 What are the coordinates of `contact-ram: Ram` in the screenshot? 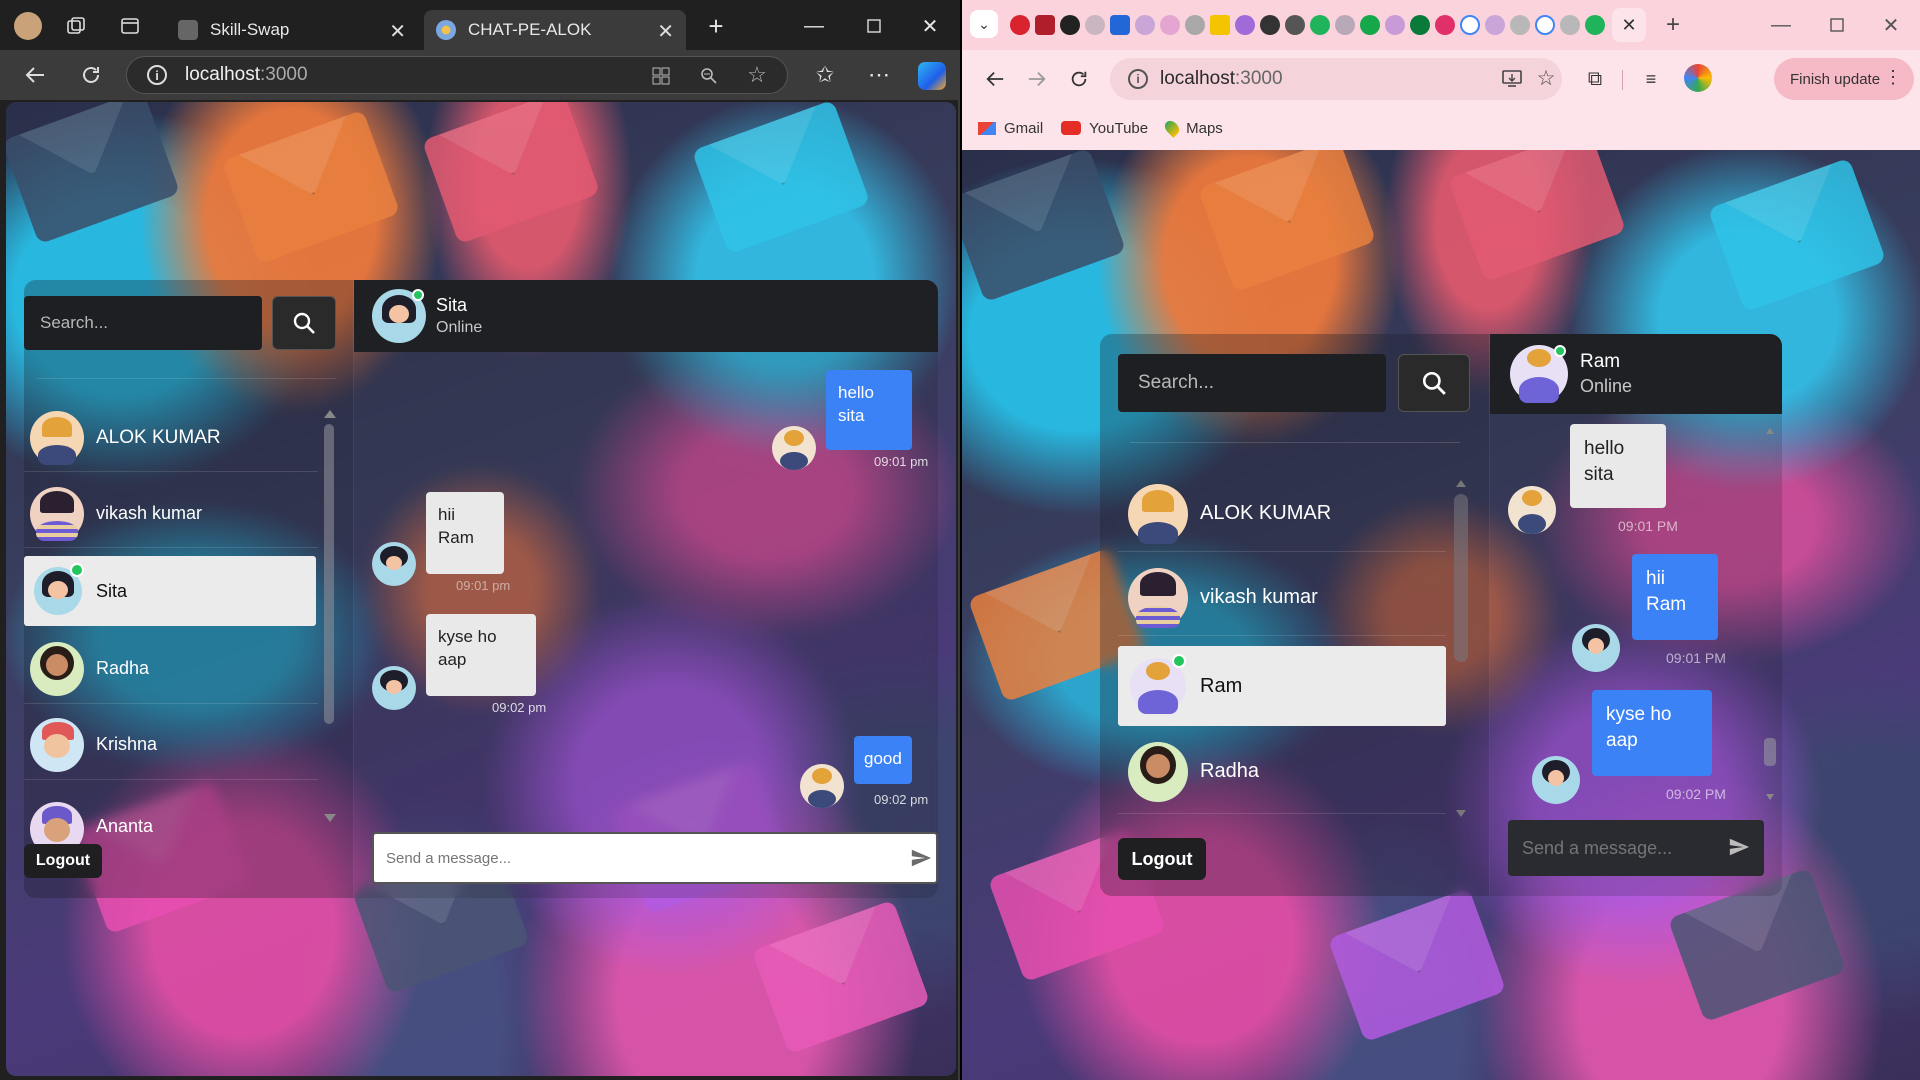 It's located at (1282, 686).